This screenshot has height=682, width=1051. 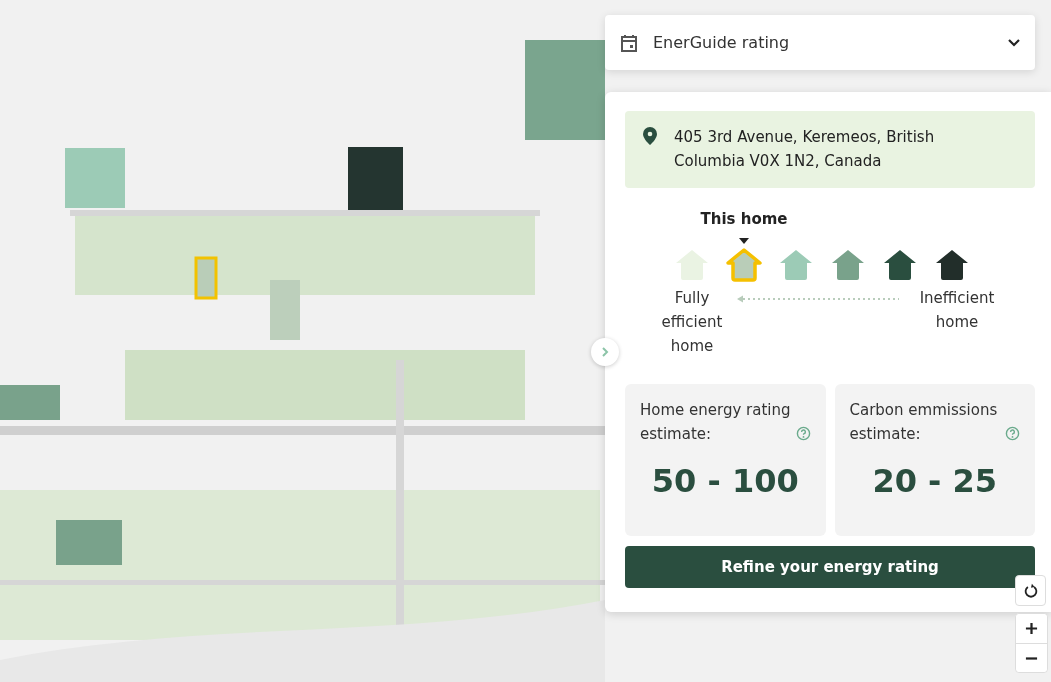 What do you see at coordinates (725, 481) in the screenshot?
I see `estimate-value: 50 - 100` at bounding box center [725, 481].